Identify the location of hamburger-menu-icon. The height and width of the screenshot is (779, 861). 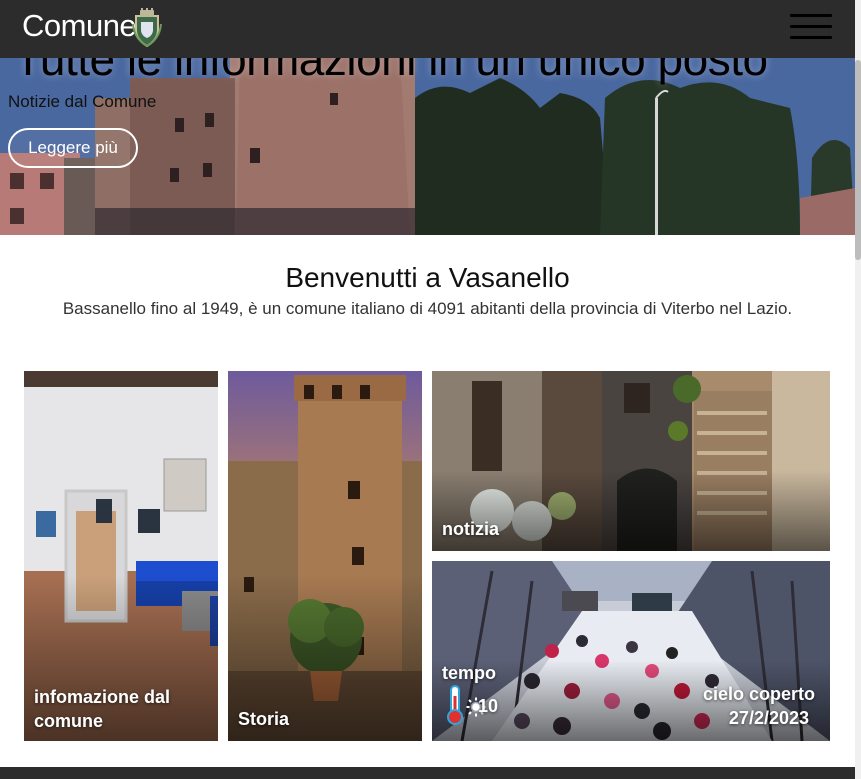
(811, 27).